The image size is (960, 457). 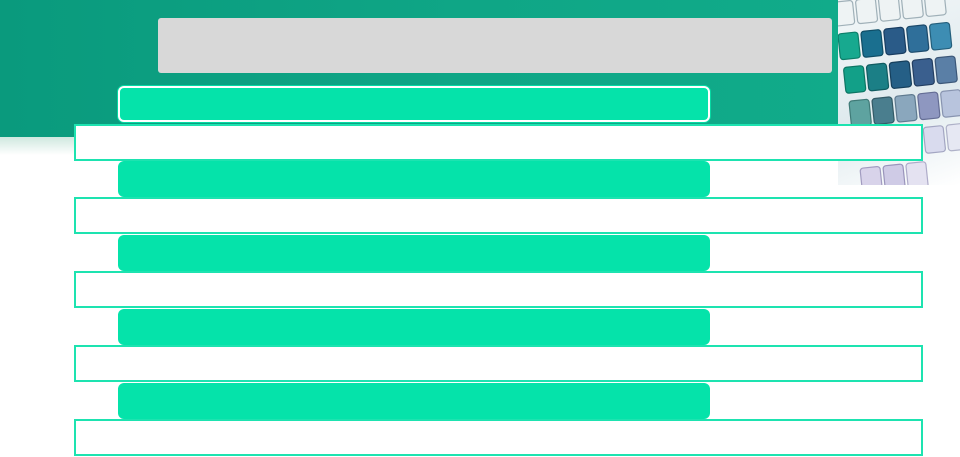 What do you see at coordinates (495, 45) in the screenshot?
I see `title-bar` at bounding box center [495, 45].